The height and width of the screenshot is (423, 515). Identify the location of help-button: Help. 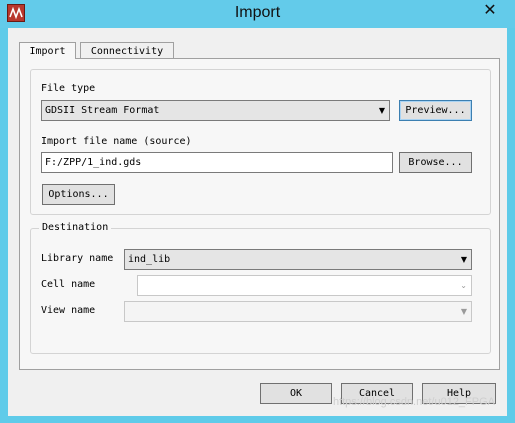
(459, 393).